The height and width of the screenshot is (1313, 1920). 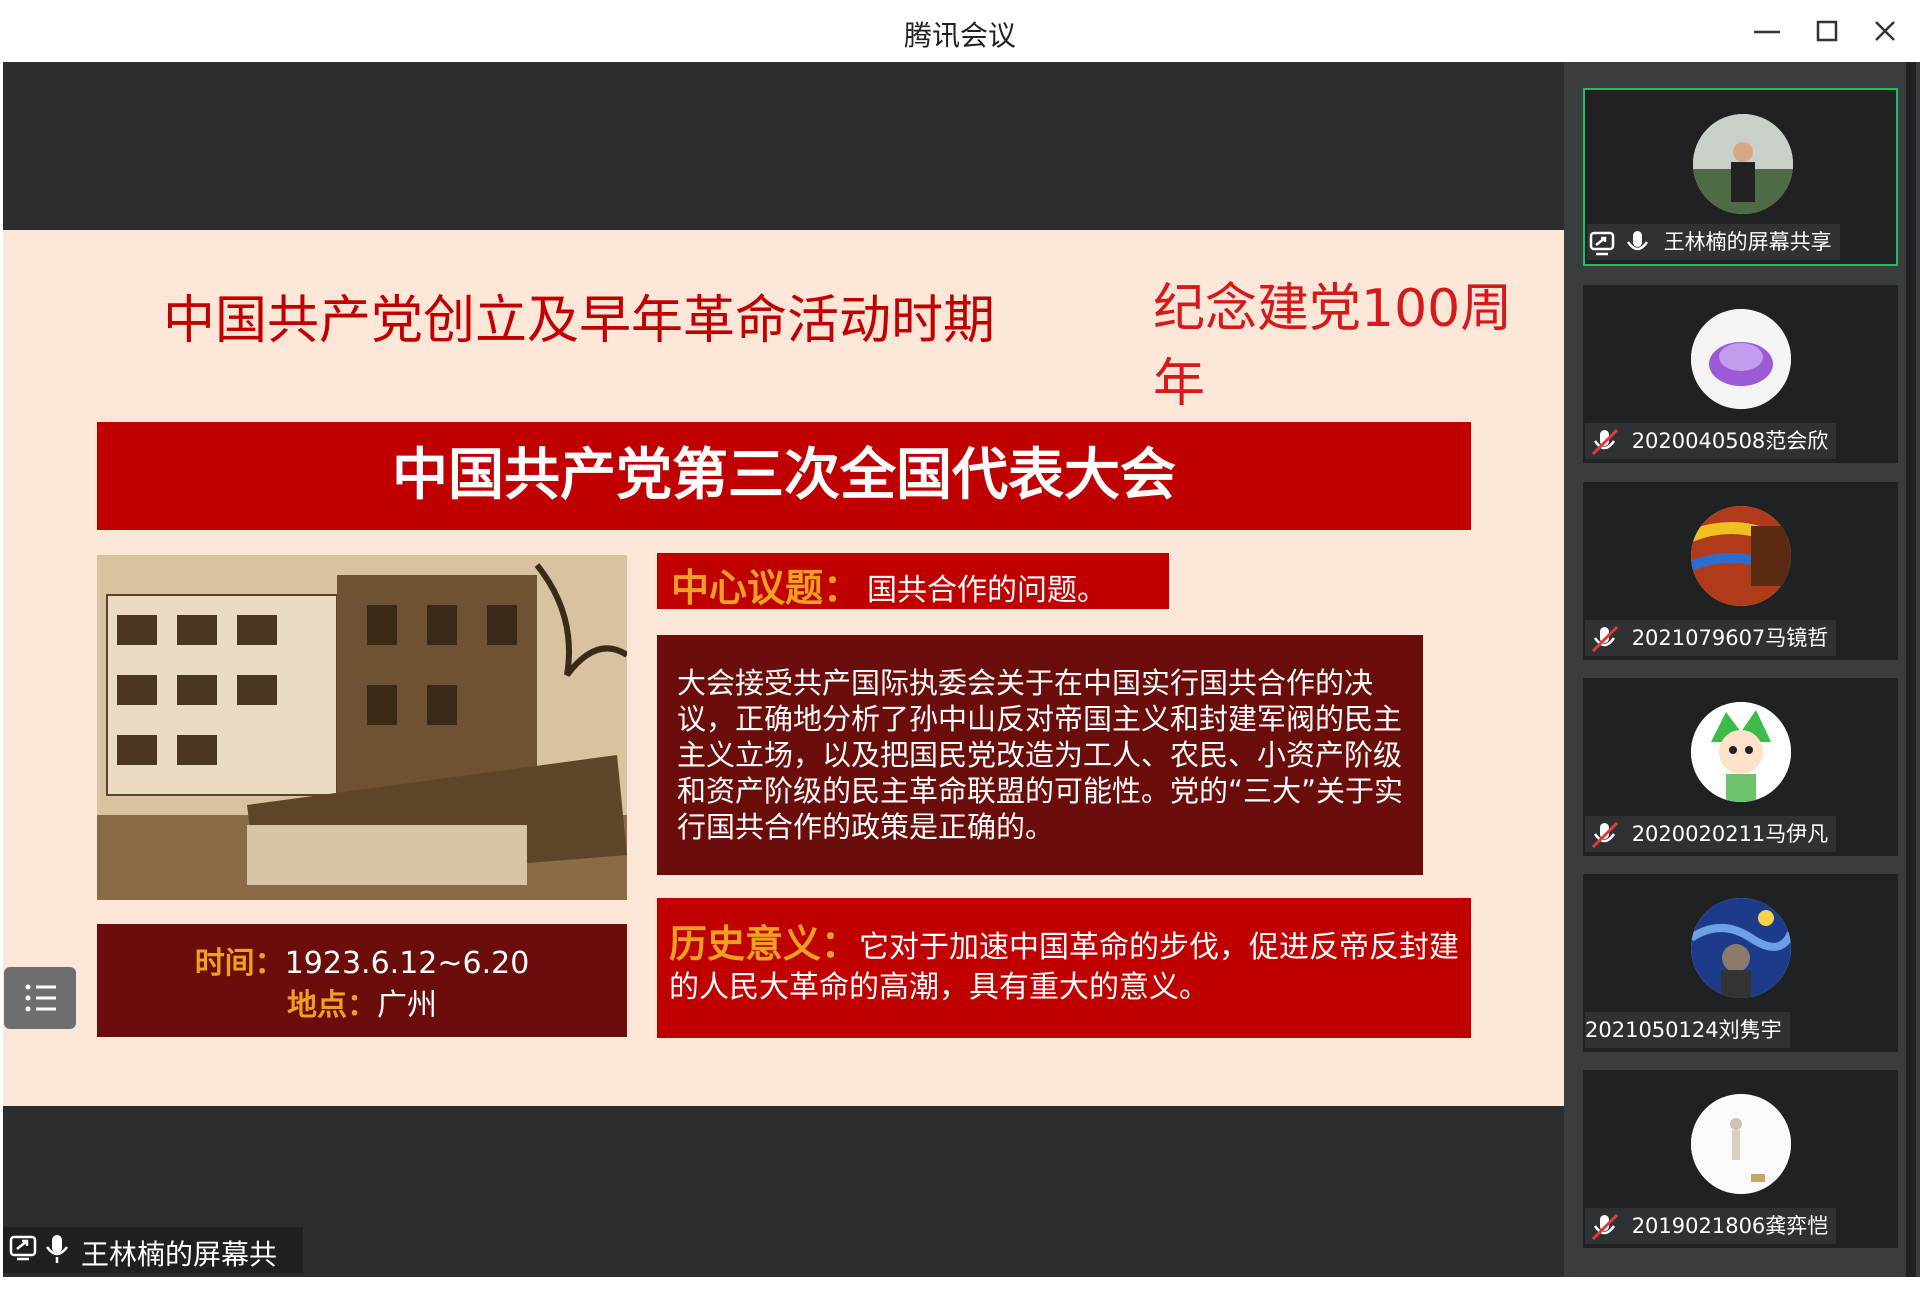 I want to click on minimize-icon, so click(x=1767, y=31).